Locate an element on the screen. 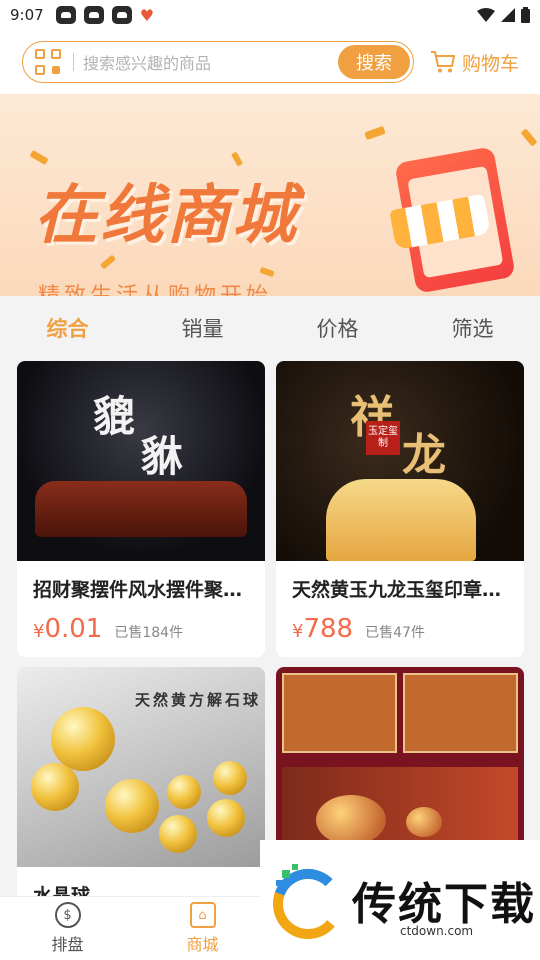 The image size is (540, 960). search-bar: 搜索感兴趣的商品 搜索 is located at coordinates (218, 62).